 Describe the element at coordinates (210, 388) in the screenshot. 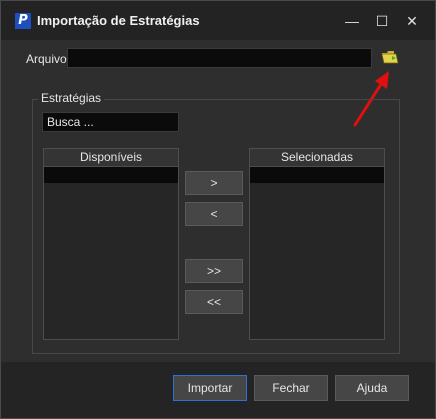

I see `import-button: Importar` at that location.